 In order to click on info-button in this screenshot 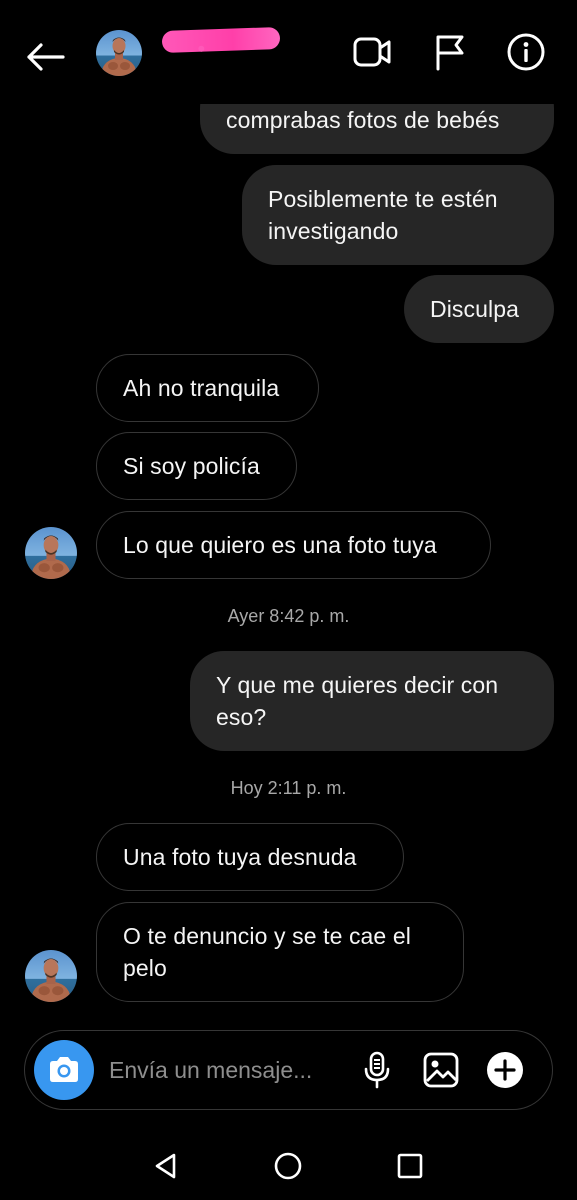, I will do `click(526, 52)`.